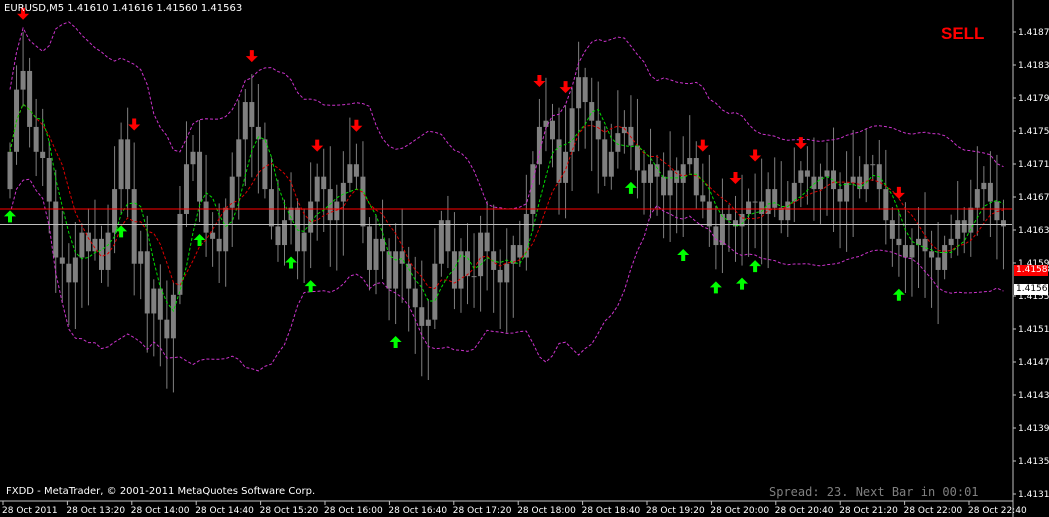 This screenshot has width=1049, height=517. I want to click on price-tick-label: 1.41395, so click(1033, 429).